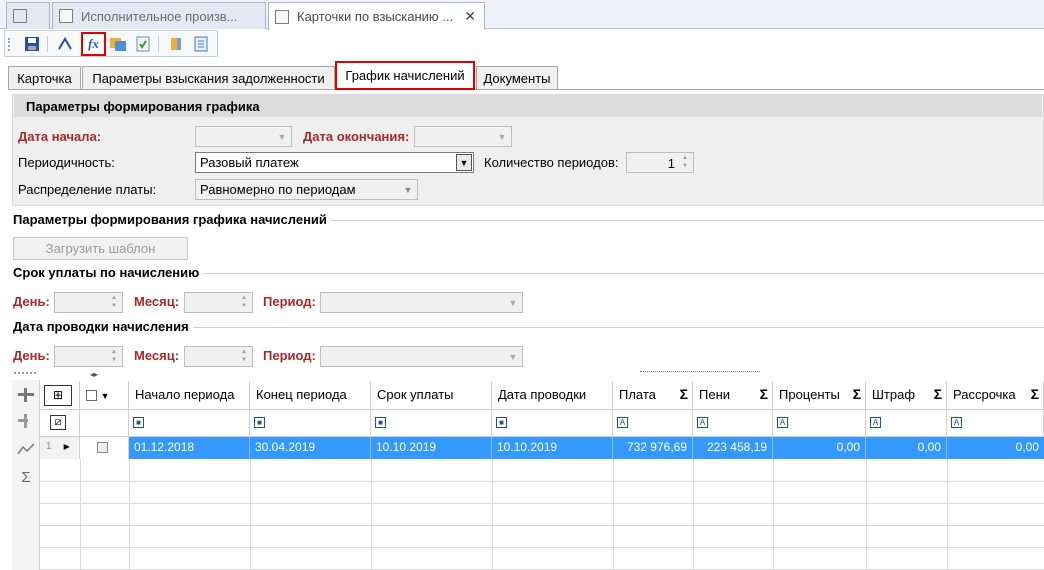 This screenshot has width=1044, height=570. Describe the element at coordinates (376, 16) in the screenshot. I see `doc-tab-cards: Карточки по взысканию ... ✕` at that location.